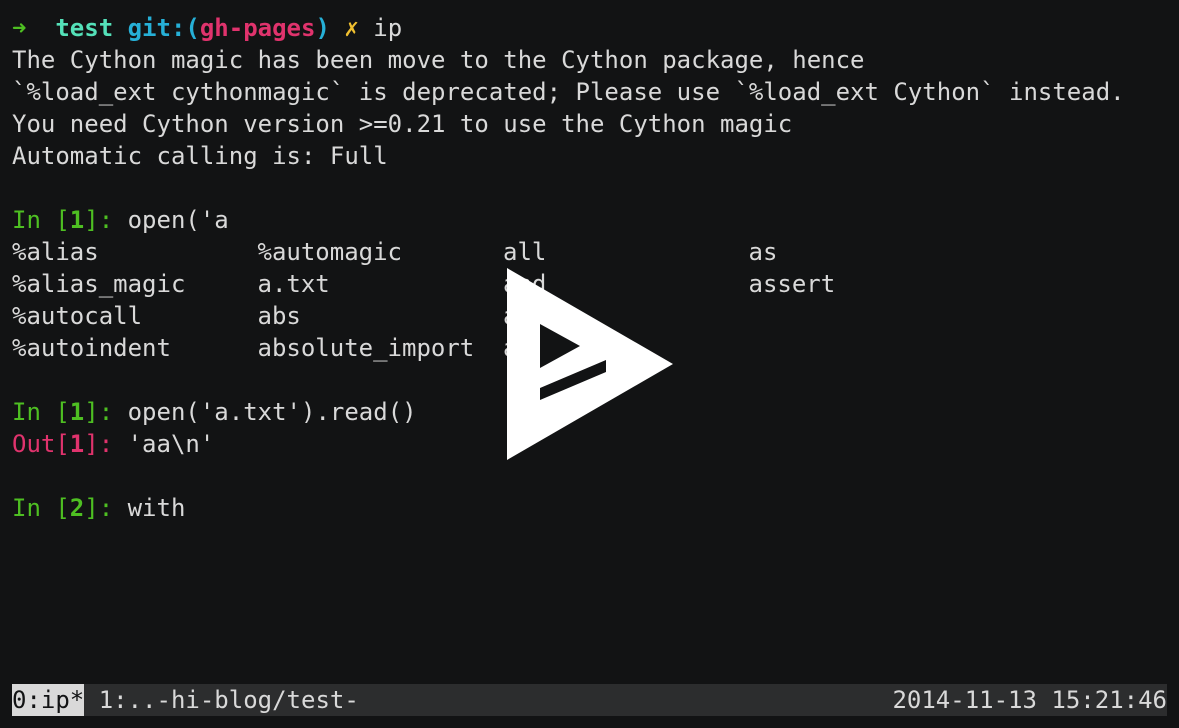 This screenshot has height=728, width=1179. Describe the element at coordinates (178, 220) in the screenshot. I see `input-code: open('a` at that location.